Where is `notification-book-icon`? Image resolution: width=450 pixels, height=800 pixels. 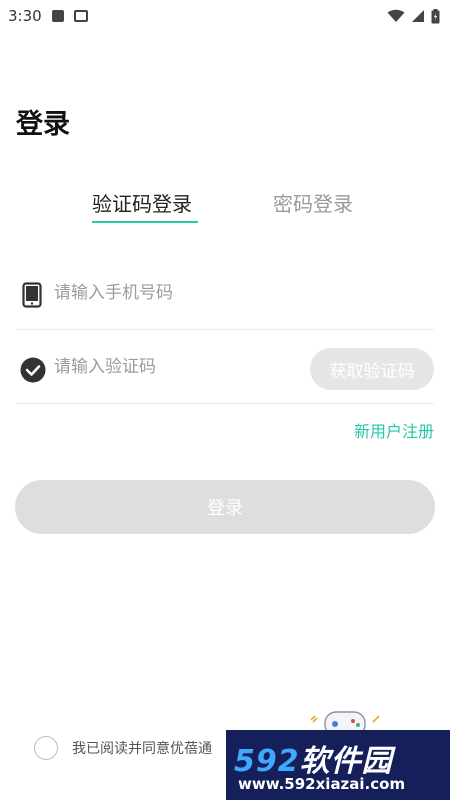 notification-book-icon is located at coordinates (80, 16).